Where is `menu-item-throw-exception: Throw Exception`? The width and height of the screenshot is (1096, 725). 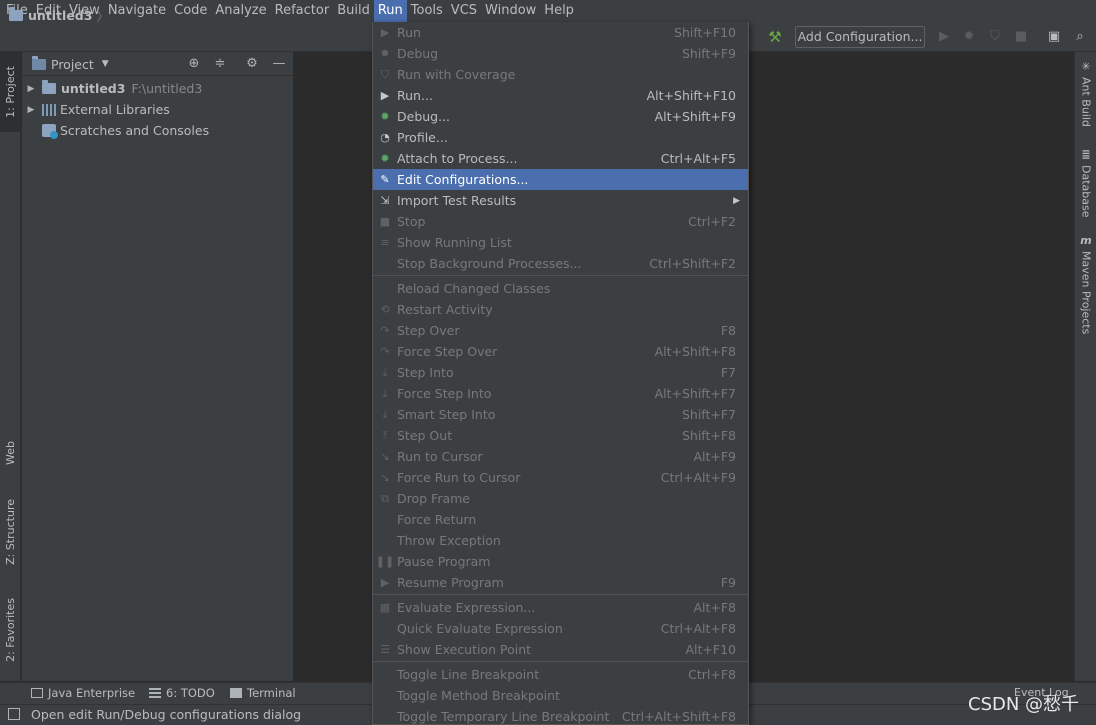 menu-item-throw-exception: Throw Exception is located at coordinates (560, 540).